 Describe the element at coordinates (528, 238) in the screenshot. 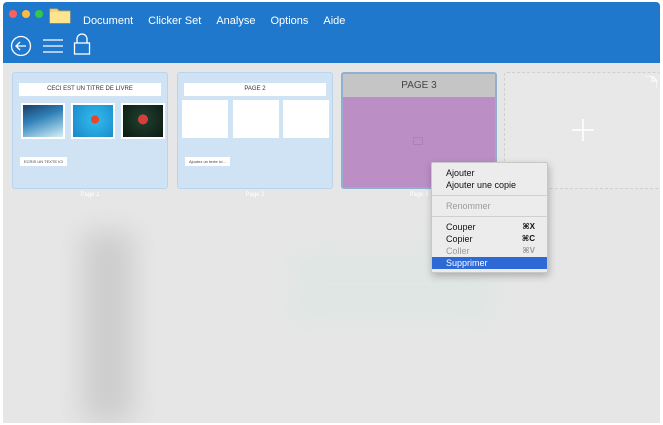

I see `shortcut-label: ⌘C` at that location.